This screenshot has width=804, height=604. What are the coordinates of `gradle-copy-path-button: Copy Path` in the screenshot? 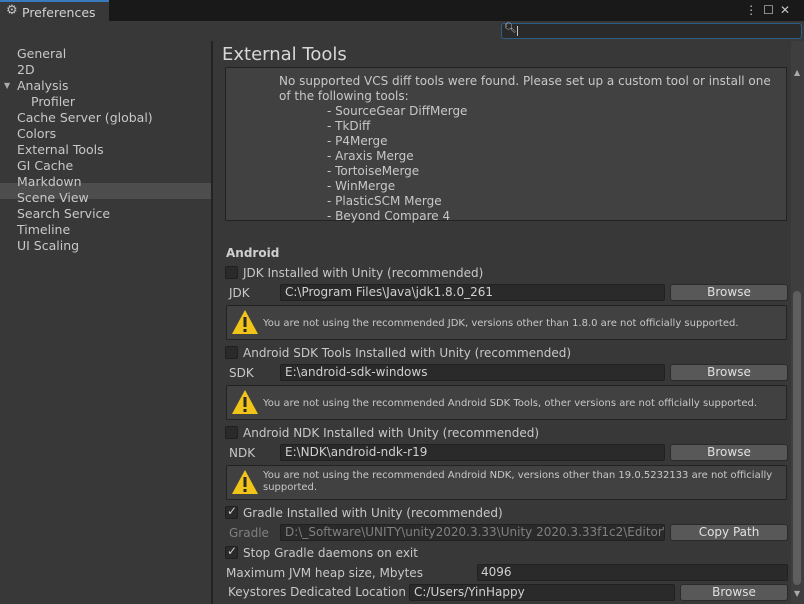 It's located at (729, 532).